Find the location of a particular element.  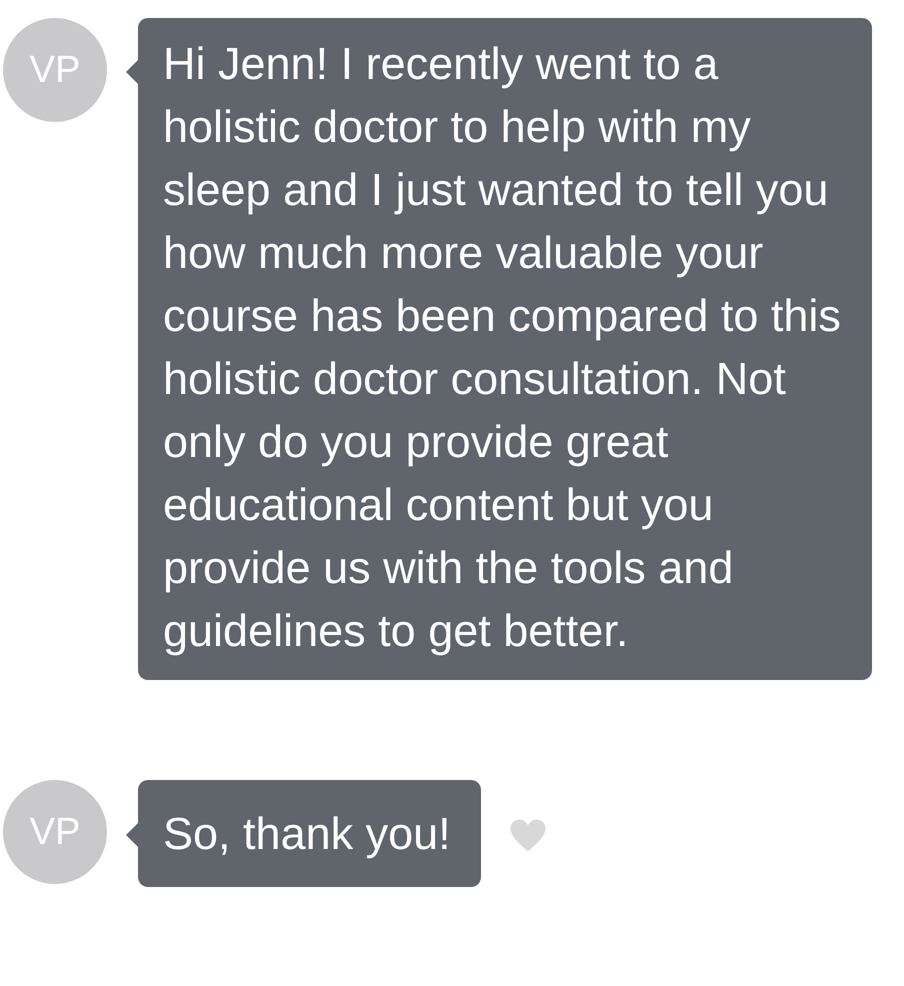

message-bubble: So, thank you! is located at coordinates (309, 833).